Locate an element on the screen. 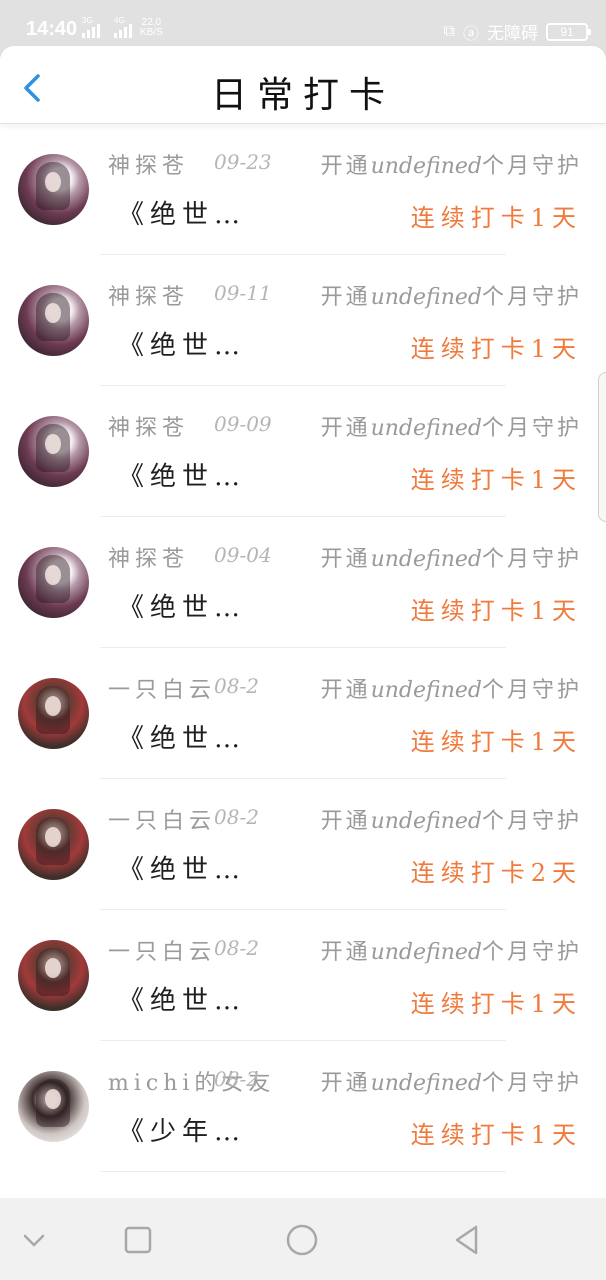 This screenshot has height=1280, width=606. list-item: 神探苍 09-23 开通undefined个月守护《绝世… 连续打卡1天 is located at coordinates (303, 189).